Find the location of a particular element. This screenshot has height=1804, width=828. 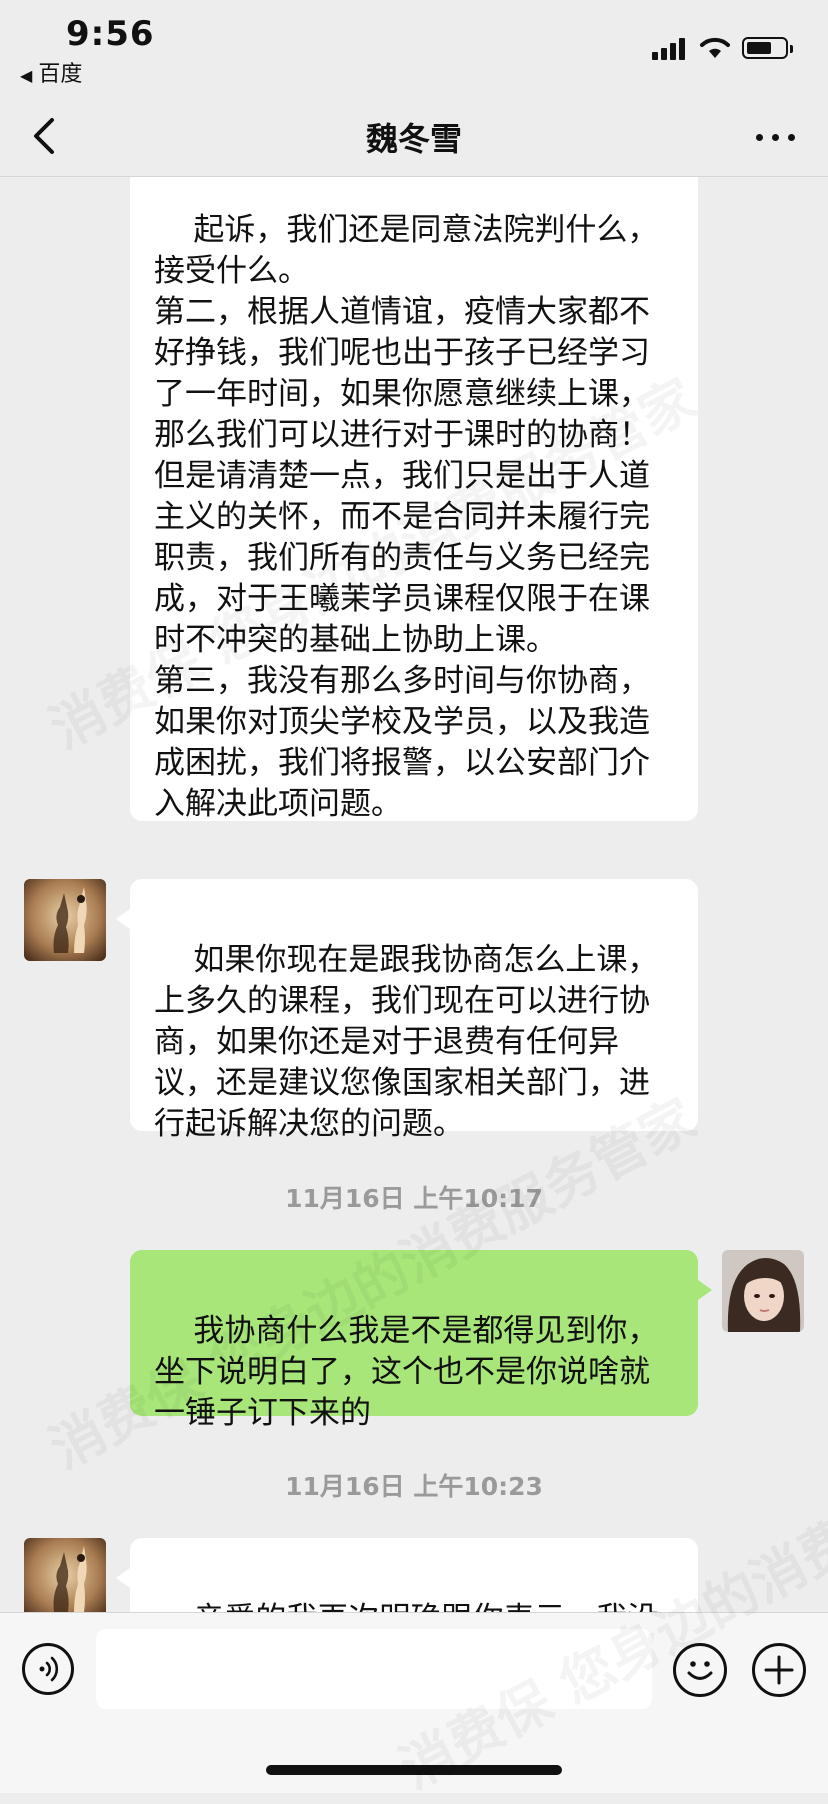

voice-icon is located at coordinates (48, 1669).